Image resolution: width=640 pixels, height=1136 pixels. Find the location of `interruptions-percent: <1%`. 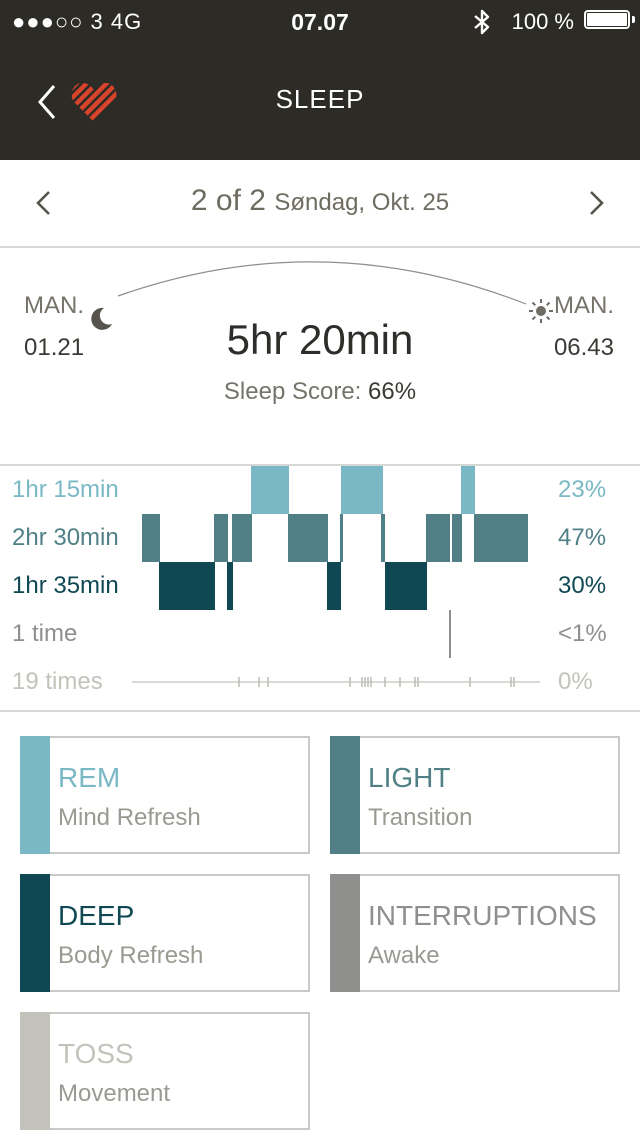

interruptions-percent: <1% is located at coordinates (582, 633).